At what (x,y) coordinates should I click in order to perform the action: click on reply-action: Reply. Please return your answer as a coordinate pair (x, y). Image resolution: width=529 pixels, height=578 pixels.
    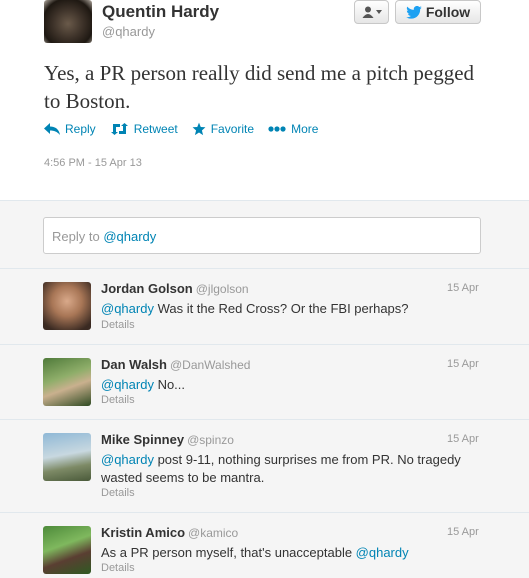
    Looking at the image, I should click on (70, 129).